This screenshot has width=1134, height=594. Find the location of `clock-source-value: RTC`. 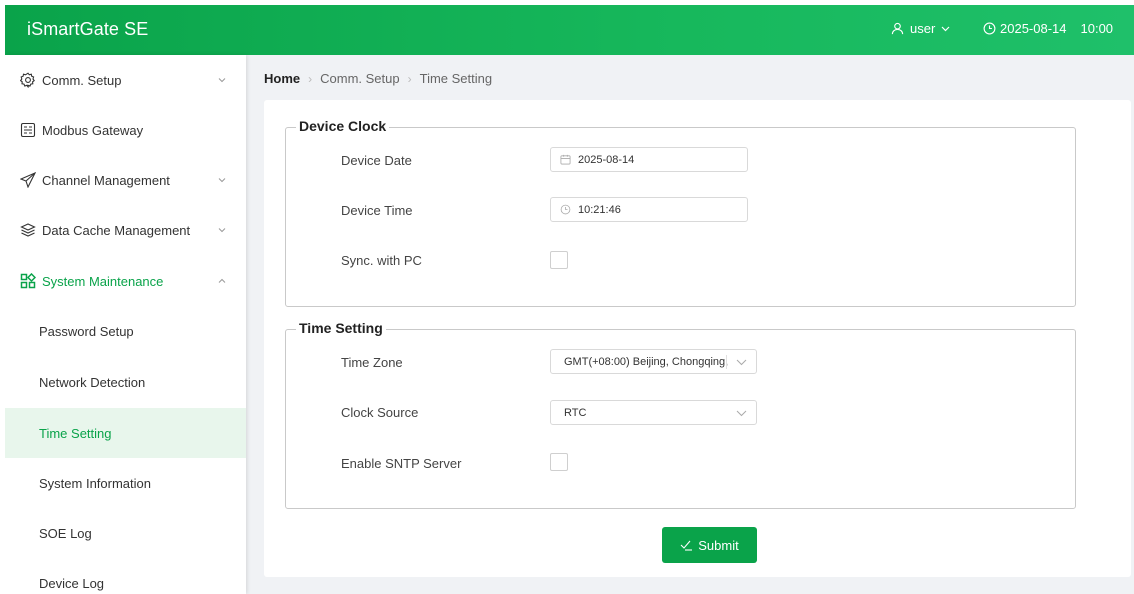

clock-source-value: RTC is located at coordinates (575, 413).